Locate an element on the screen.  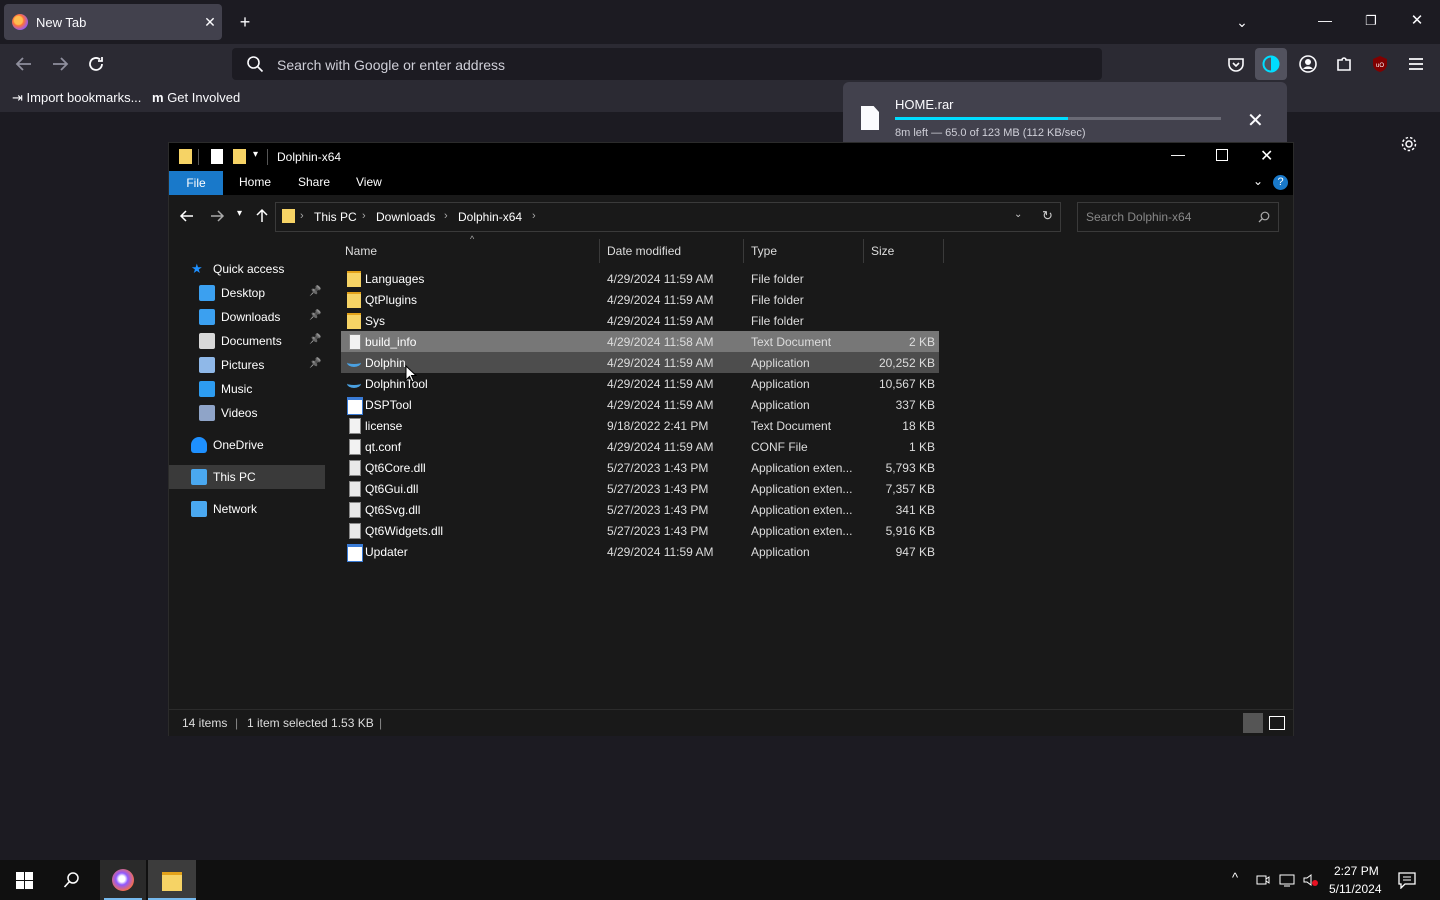
hamburger-menu-icon is located at coordinates (1416, 64).